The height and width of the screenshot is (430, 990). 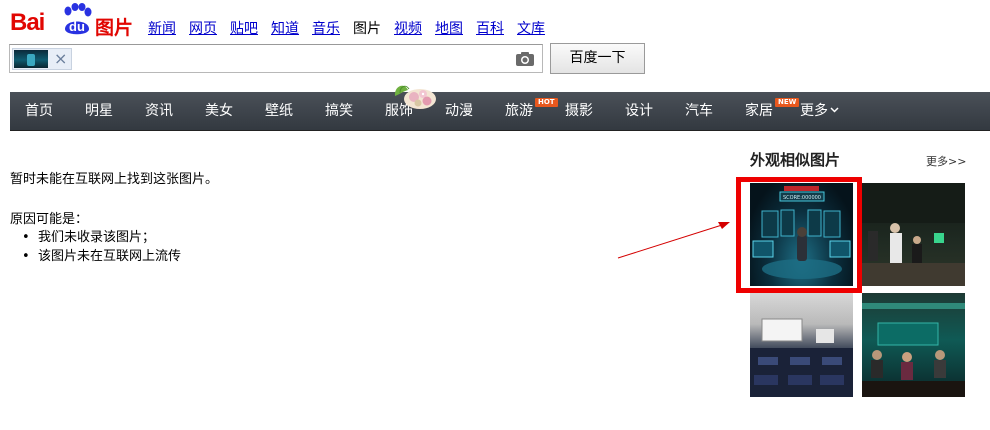 What do you see at coordinates (339, 111) in the screenshot?
I see `cat-funny: 搞笑` at bounding box center [339, 111].